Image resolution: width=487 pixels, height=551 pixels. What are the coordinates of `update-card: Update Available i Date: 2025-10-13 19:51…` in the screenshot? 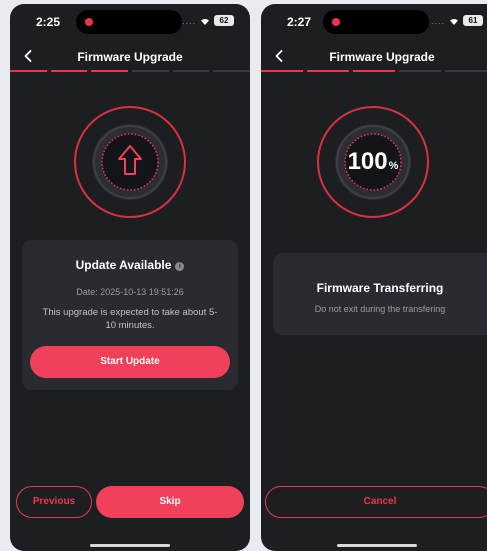 It's located at (130, 315).